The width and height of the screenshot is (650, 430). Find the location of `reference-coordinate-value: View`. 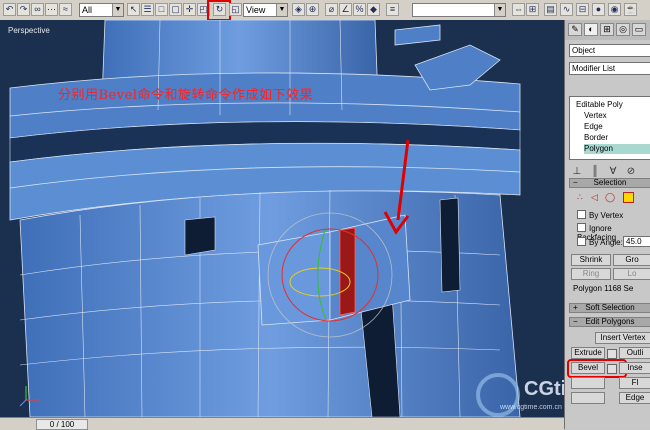

reference-coordinate-value: View is located at coordinates (256, 10).